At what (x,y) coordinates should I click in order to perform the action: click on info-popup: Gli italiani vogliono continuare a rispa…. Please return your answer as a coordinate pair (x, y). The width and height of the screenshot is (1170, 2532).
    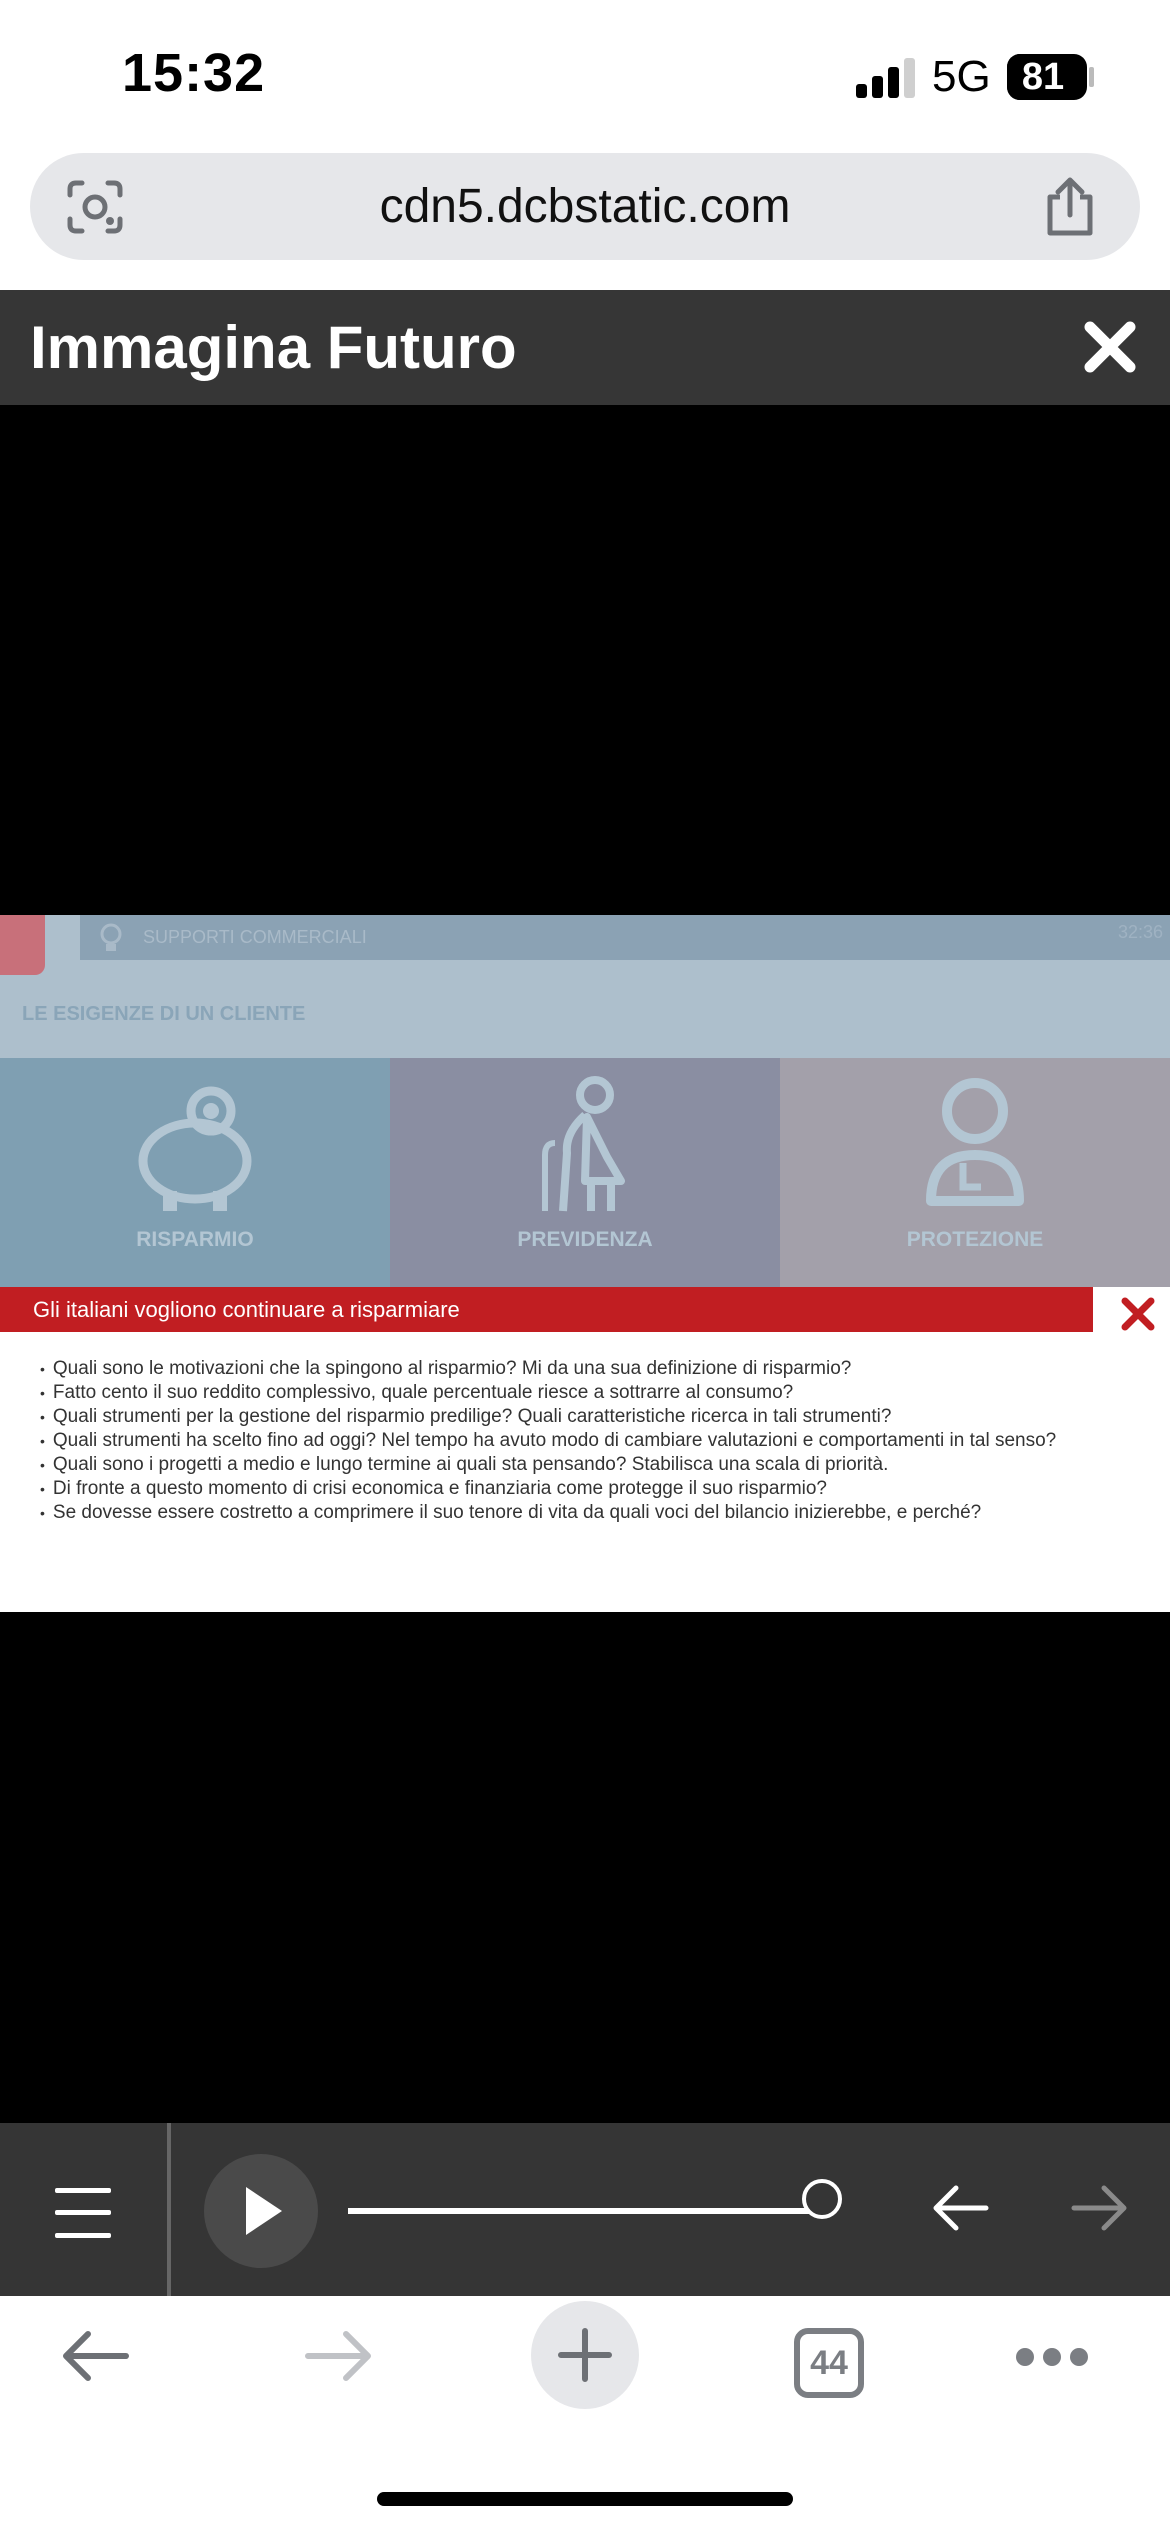
    Looking at the image, I should click on (585, 1449).